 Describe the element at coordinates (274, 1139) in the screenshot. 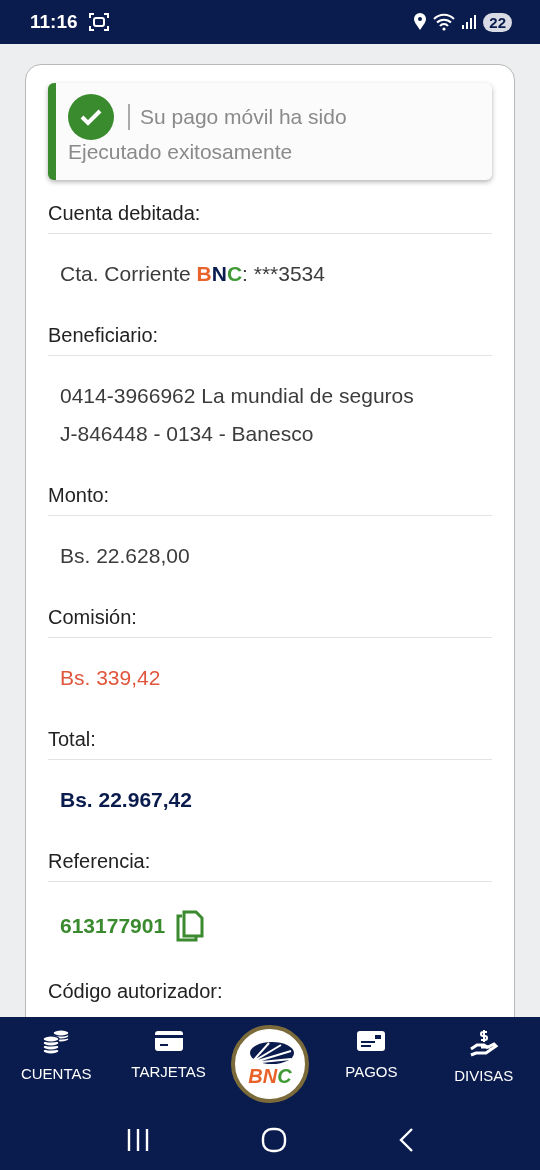

I see `home-icon` at that location.